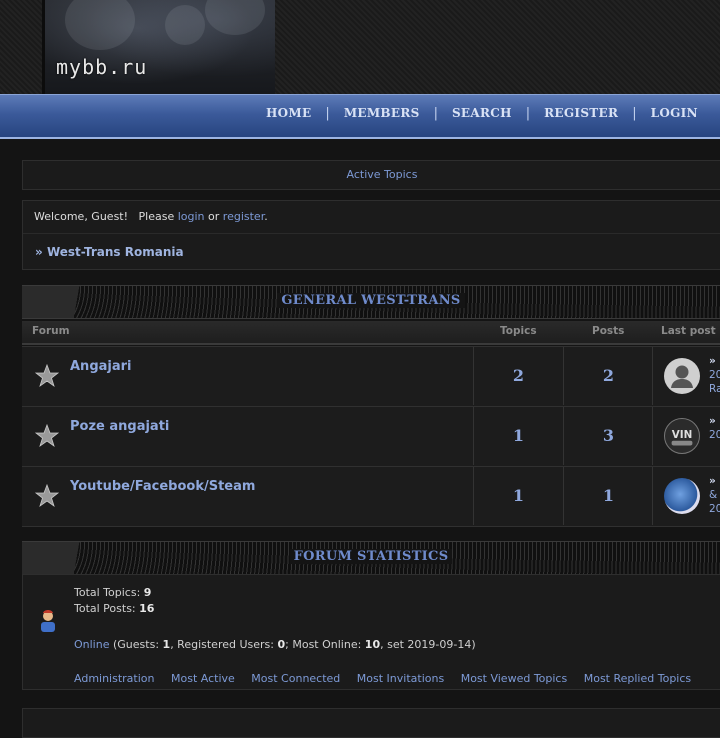 The height and width of the screenshot is (738, 720). I want to click on category-title: GENERAL WEST-TRANS, so click(371, 300).